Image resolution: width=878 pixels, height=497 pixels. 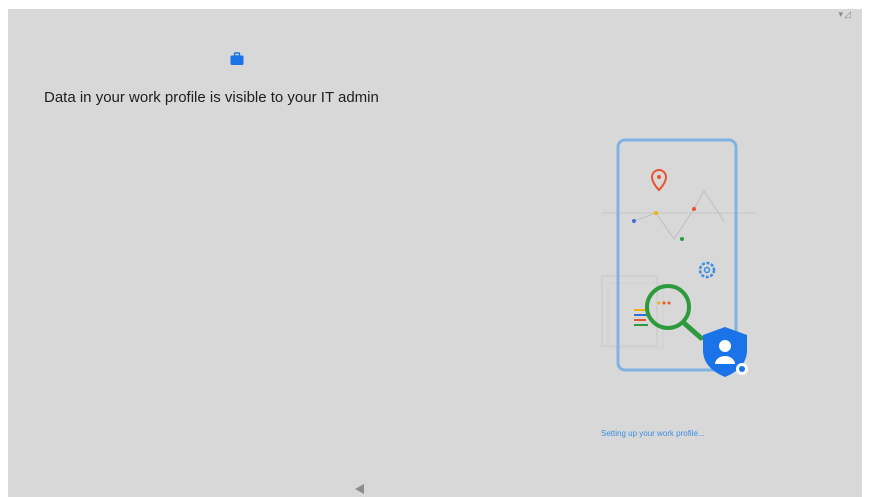 I want to click on chart-line, so click(x=679, y=215).